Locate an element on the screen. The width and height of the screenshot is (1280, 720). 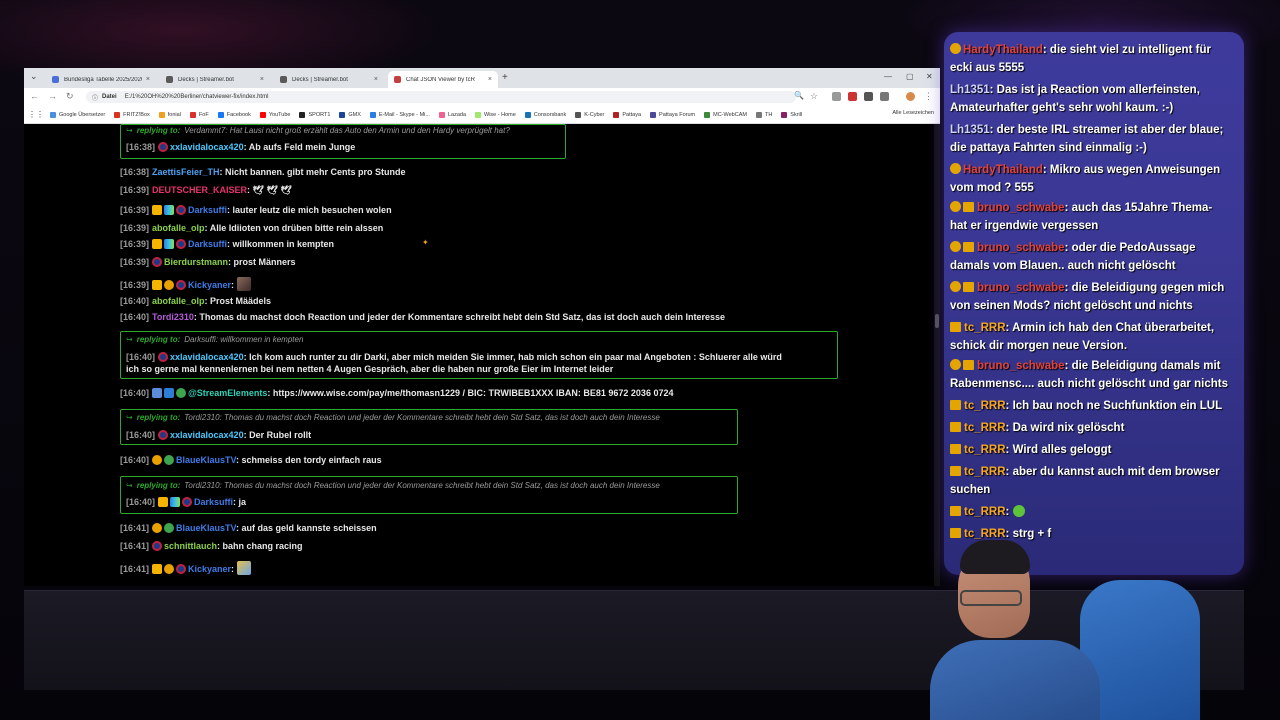
message-text: : lauter leutz die mich besuchen wolen is located at coordinates (309, 210).